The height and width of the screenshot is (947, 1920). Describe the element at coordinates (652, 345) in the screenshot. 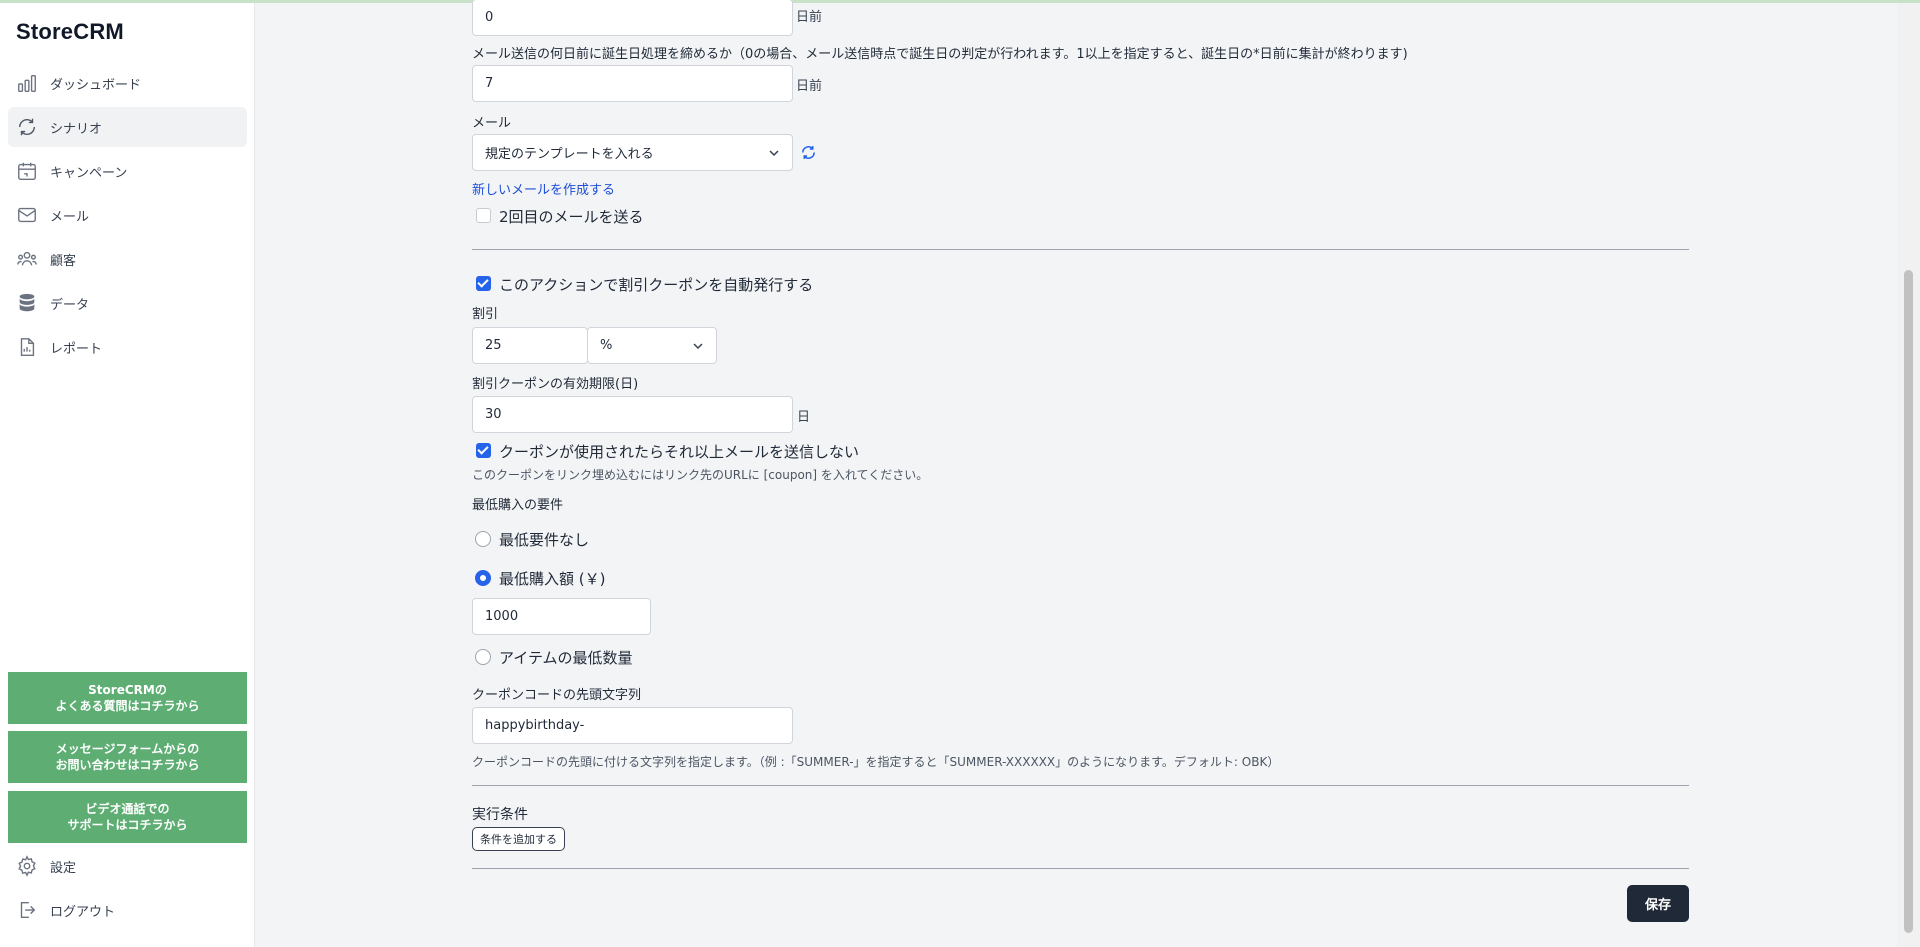

I see `discount-unit-select: %` at that location.